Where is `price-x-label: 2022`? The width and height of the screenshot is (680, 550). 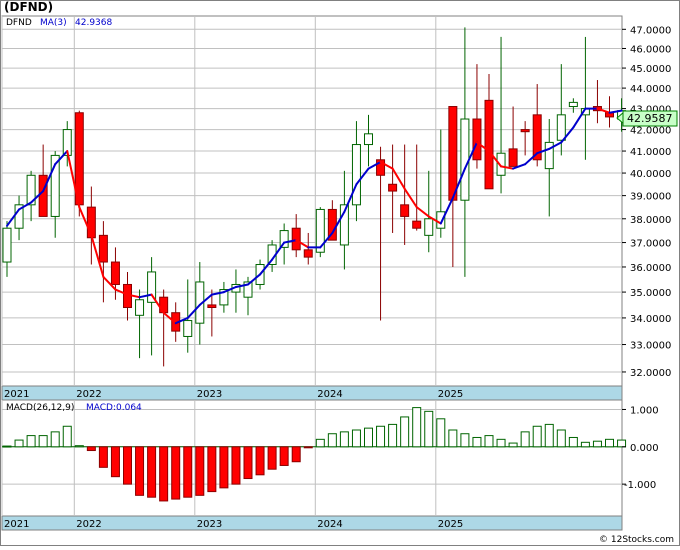
price-x-label: 2022 is located at coordinates (88, 394).